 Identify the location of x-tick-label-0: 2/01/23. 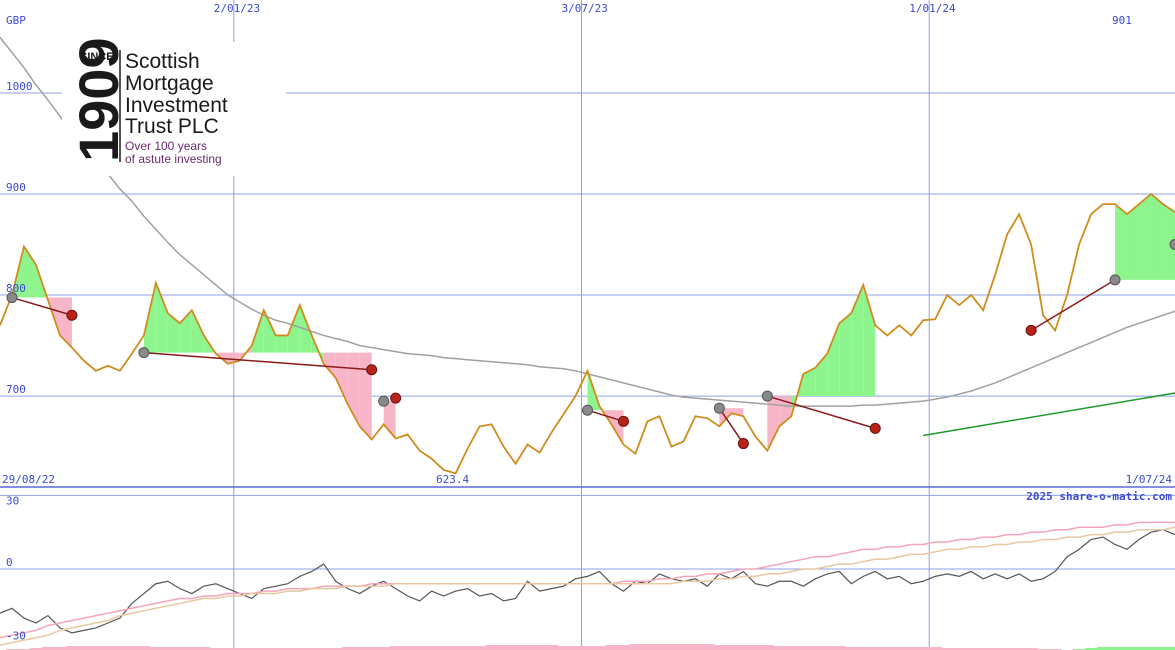
(237, 8).